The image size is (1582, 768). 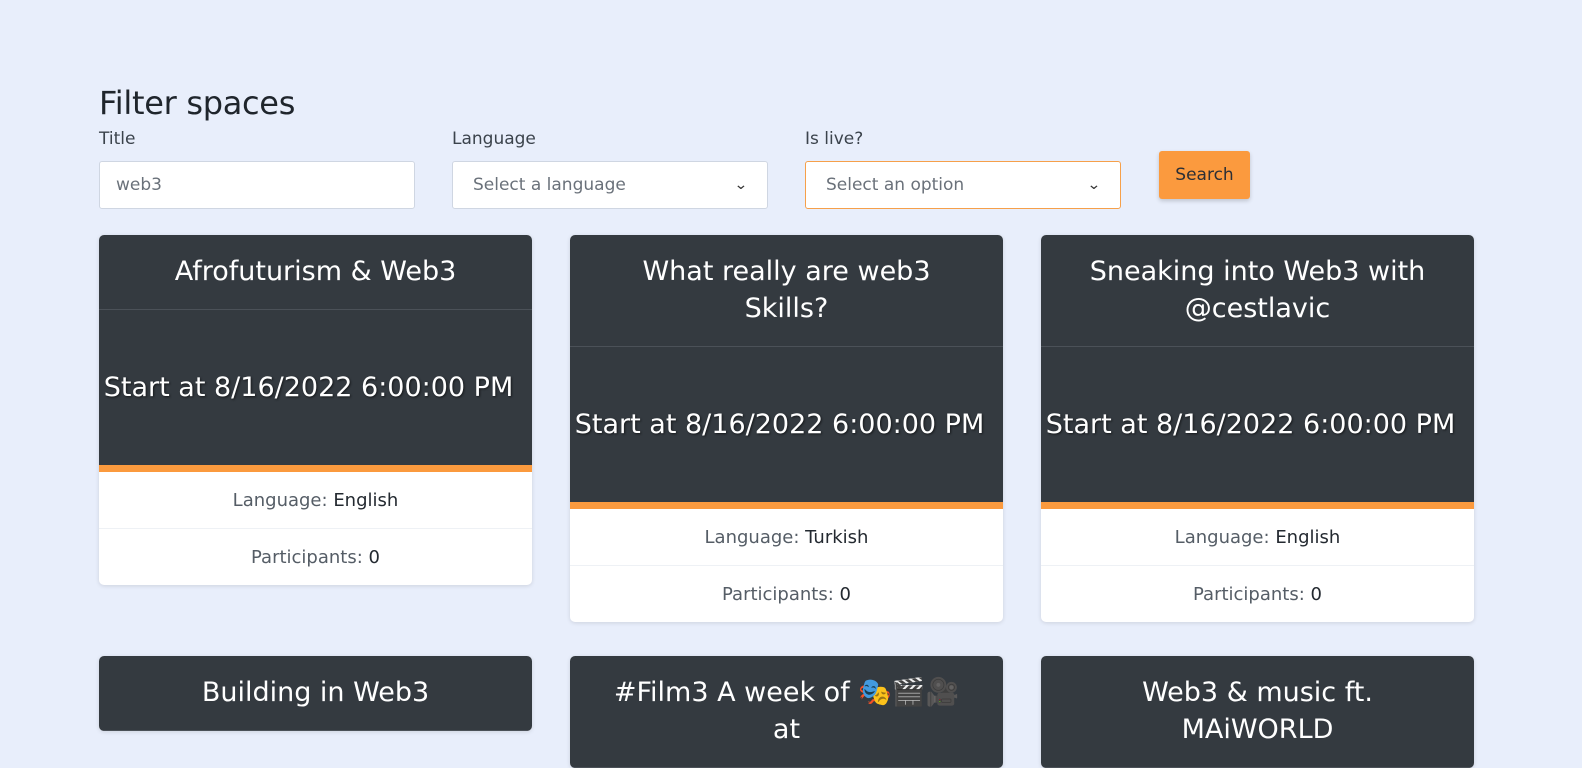 I want to click on language-label: Language, so click(x=494, y=139).